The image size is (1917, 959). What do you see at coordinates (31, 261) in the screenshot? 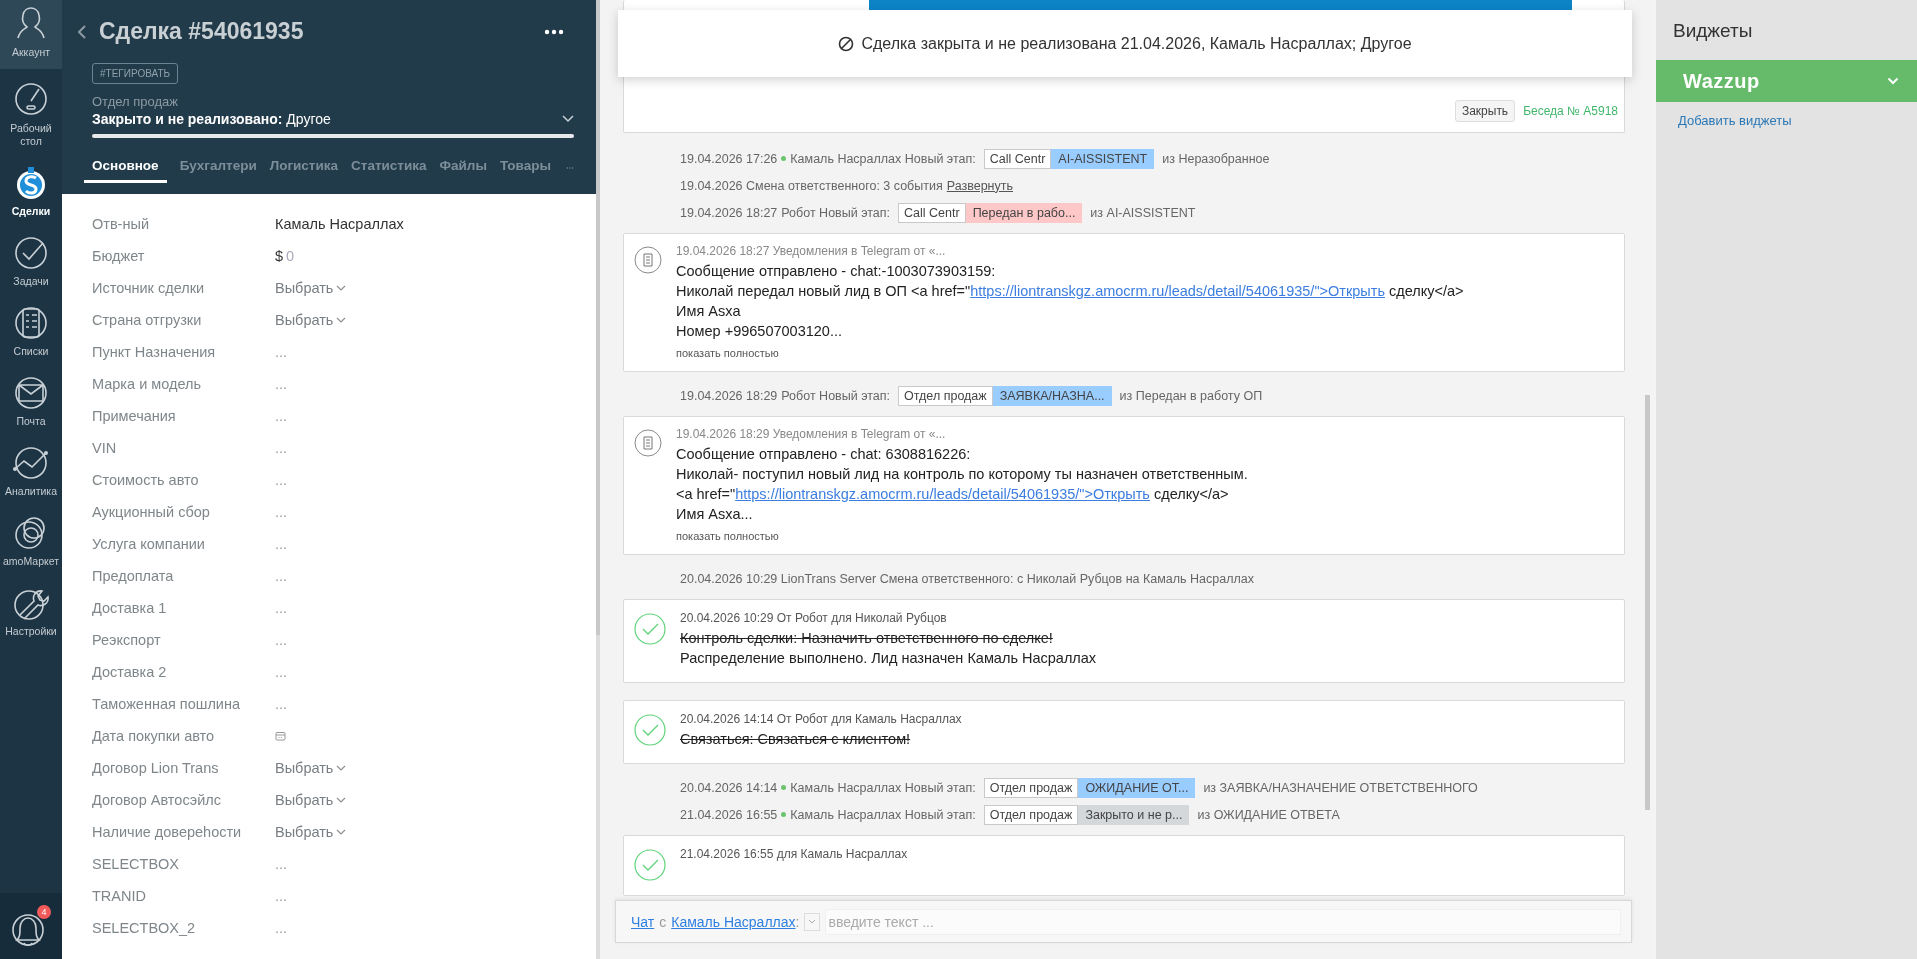
I see `nav-item: Задачи` at bounding box center [31, 261].